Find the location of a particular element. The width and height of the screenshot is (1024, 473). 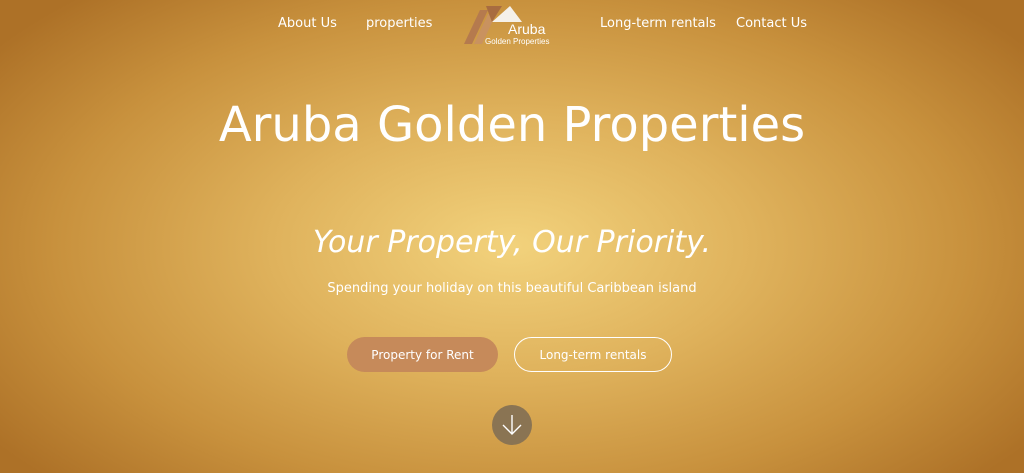

arrow-down-icon is located at coordinates (512, 425).